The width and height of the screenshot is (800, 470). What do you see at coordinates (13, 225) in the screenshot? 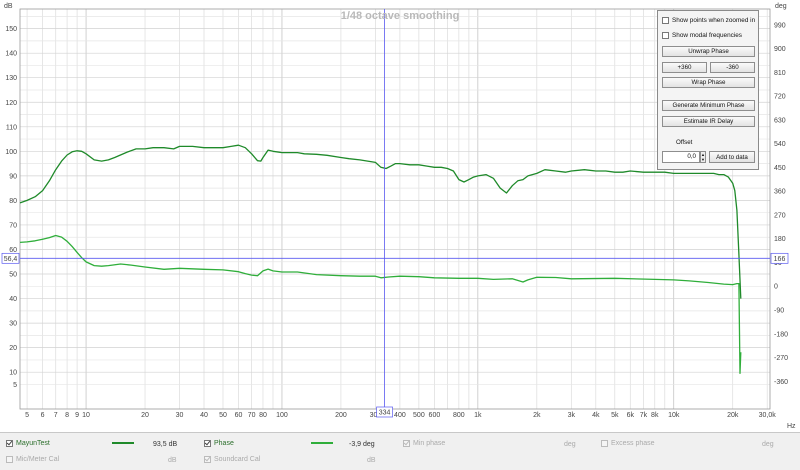
I see `y-left-tick-label: 70` at bounding box center [13, 225].